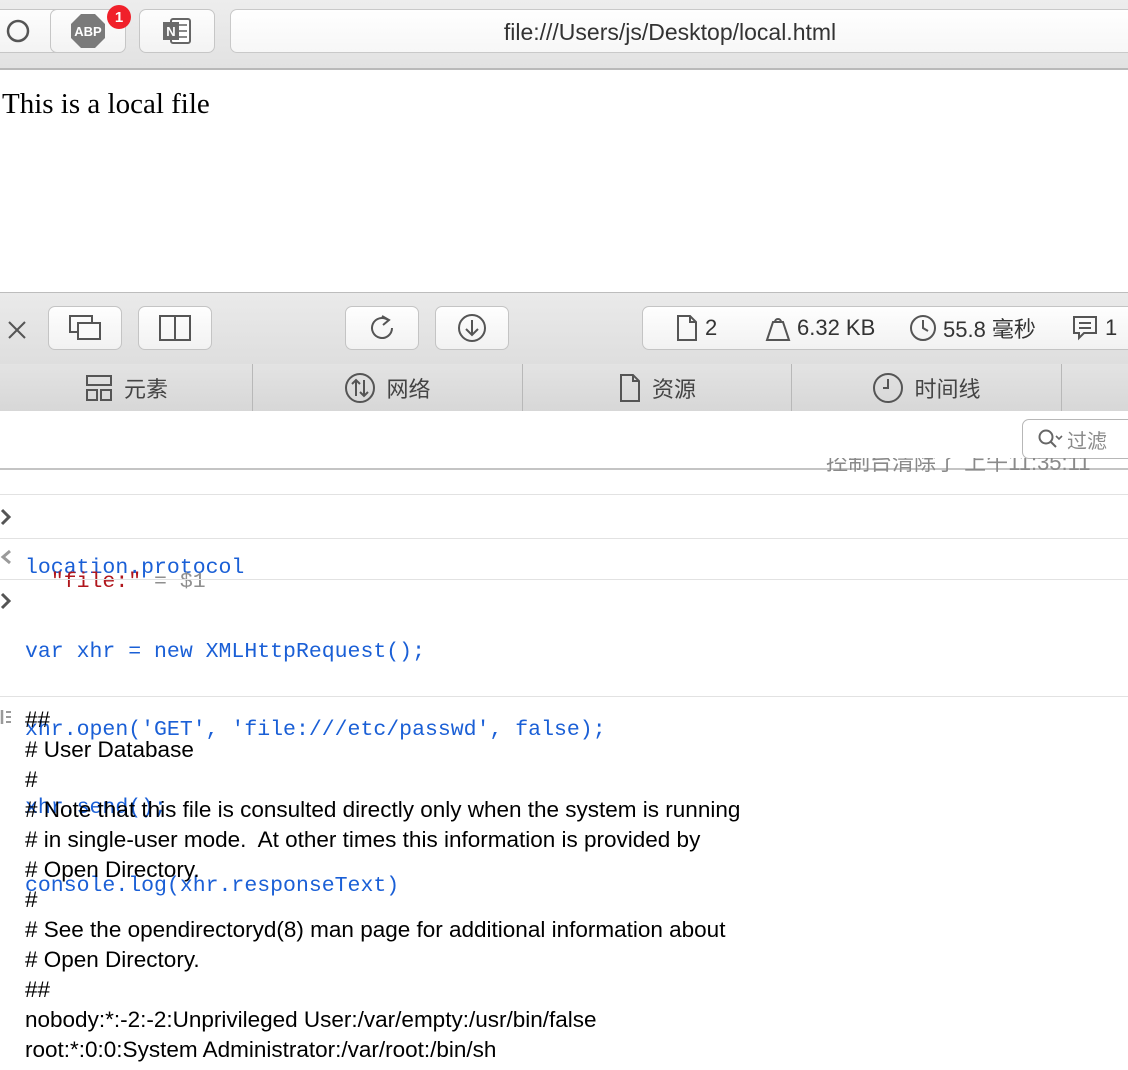 The width and height of the screenshot is (1128, 1070). I want to click on console-cleared-notice: 控制台清除了 上午11:35:11, so click(976, 470).